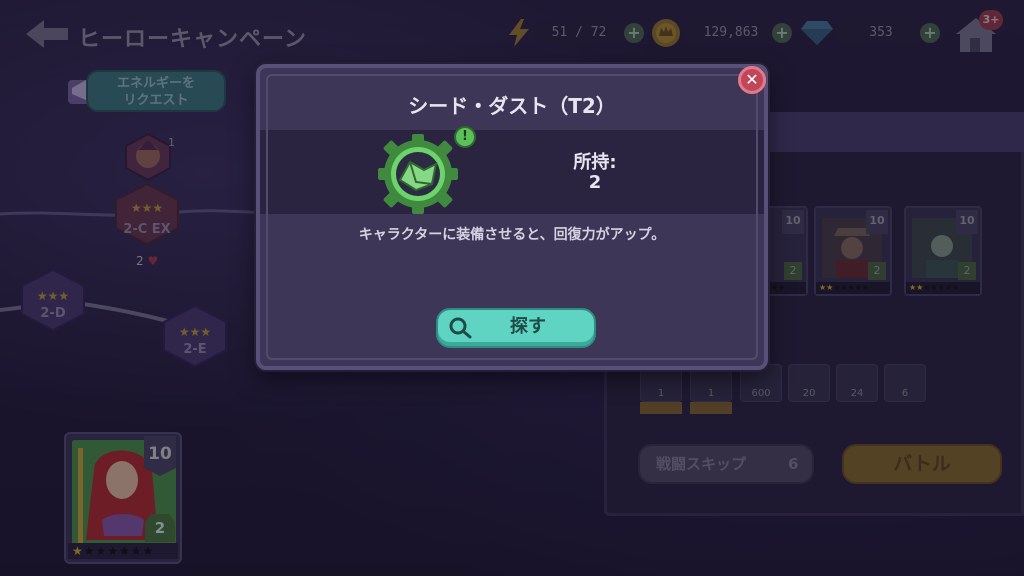  I want to click on owned-count: 2, so click(595, 182).